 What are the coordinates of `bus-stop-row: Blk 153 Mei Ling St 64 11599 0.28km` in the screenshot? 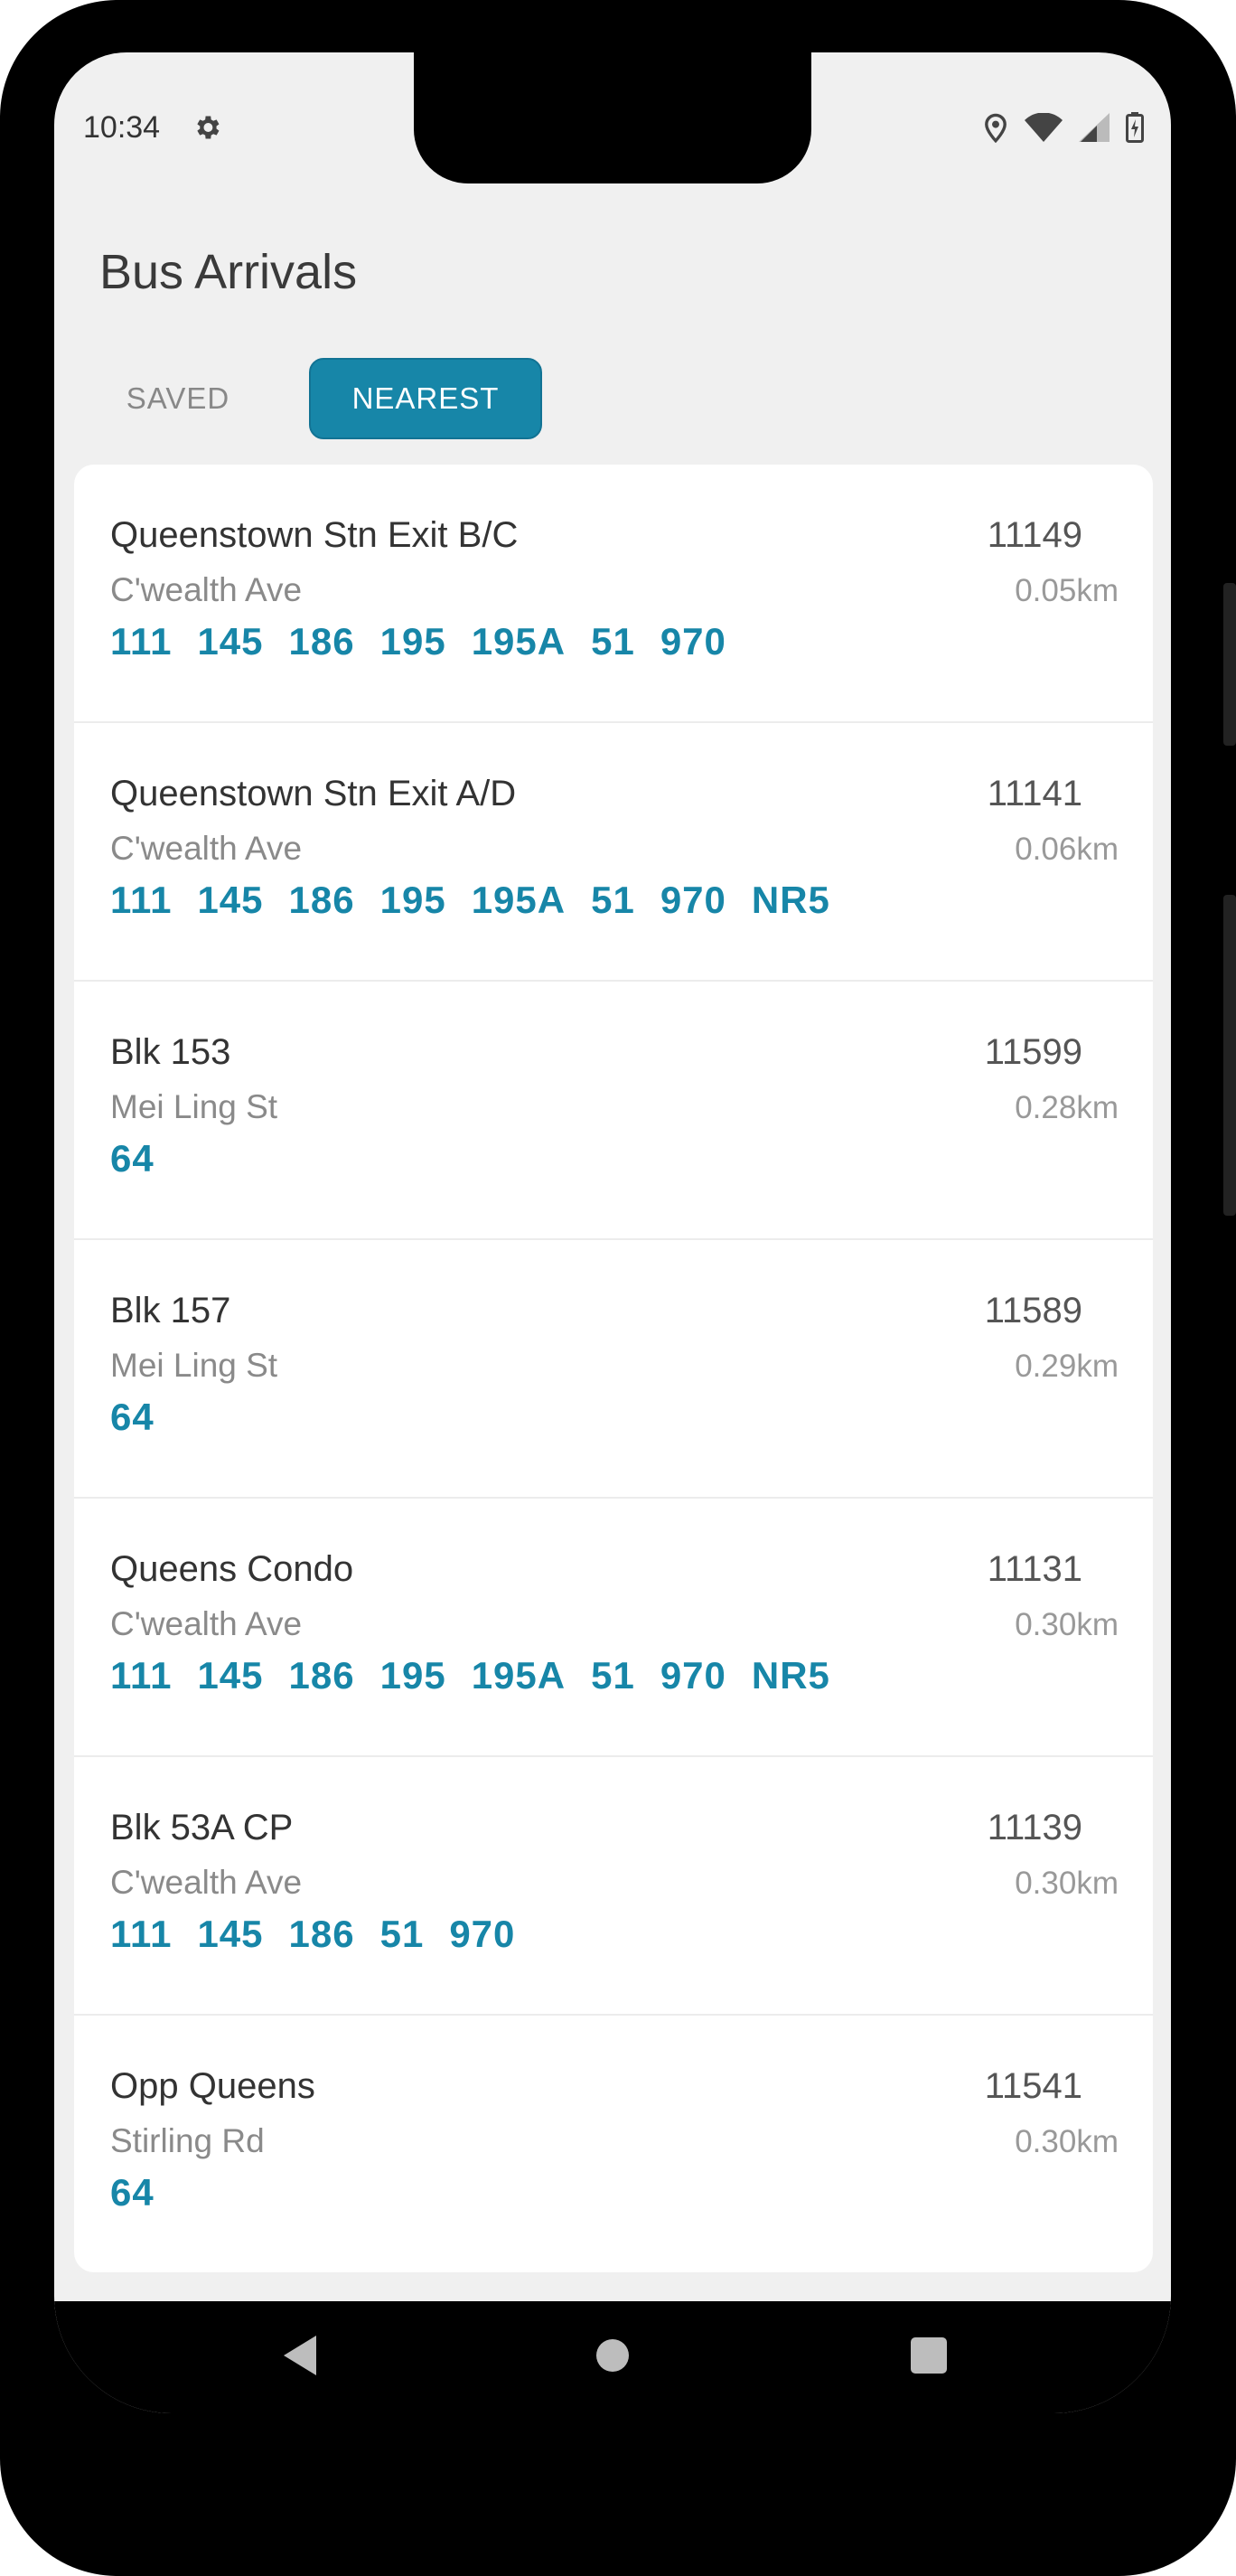 It's located at (613, 1111).